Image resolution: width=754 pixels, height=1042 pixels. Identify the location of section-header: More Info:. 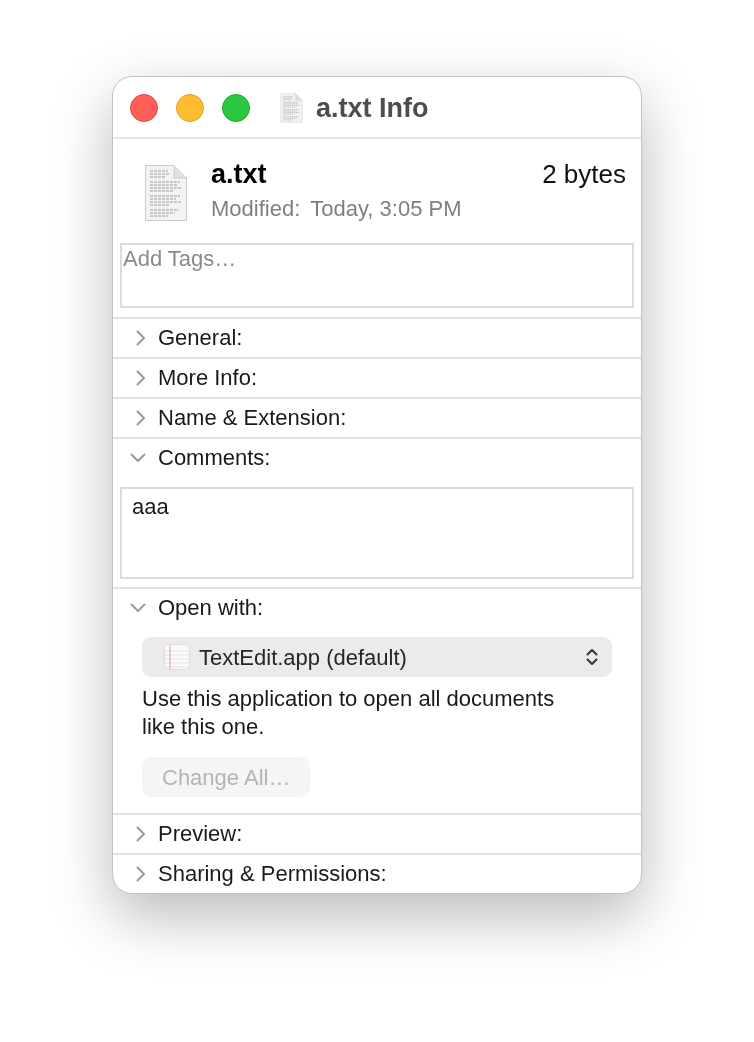
(193, 378).